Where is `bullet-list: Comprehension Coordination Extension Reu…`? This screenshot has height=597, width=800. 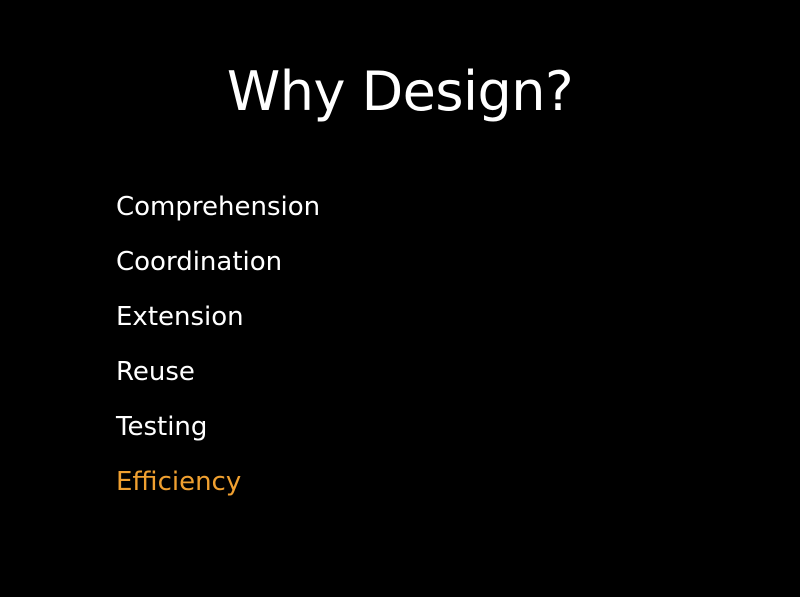
bullet-list: Comprehension Coordination Extension Reu… is located at coordinates (218, 347).